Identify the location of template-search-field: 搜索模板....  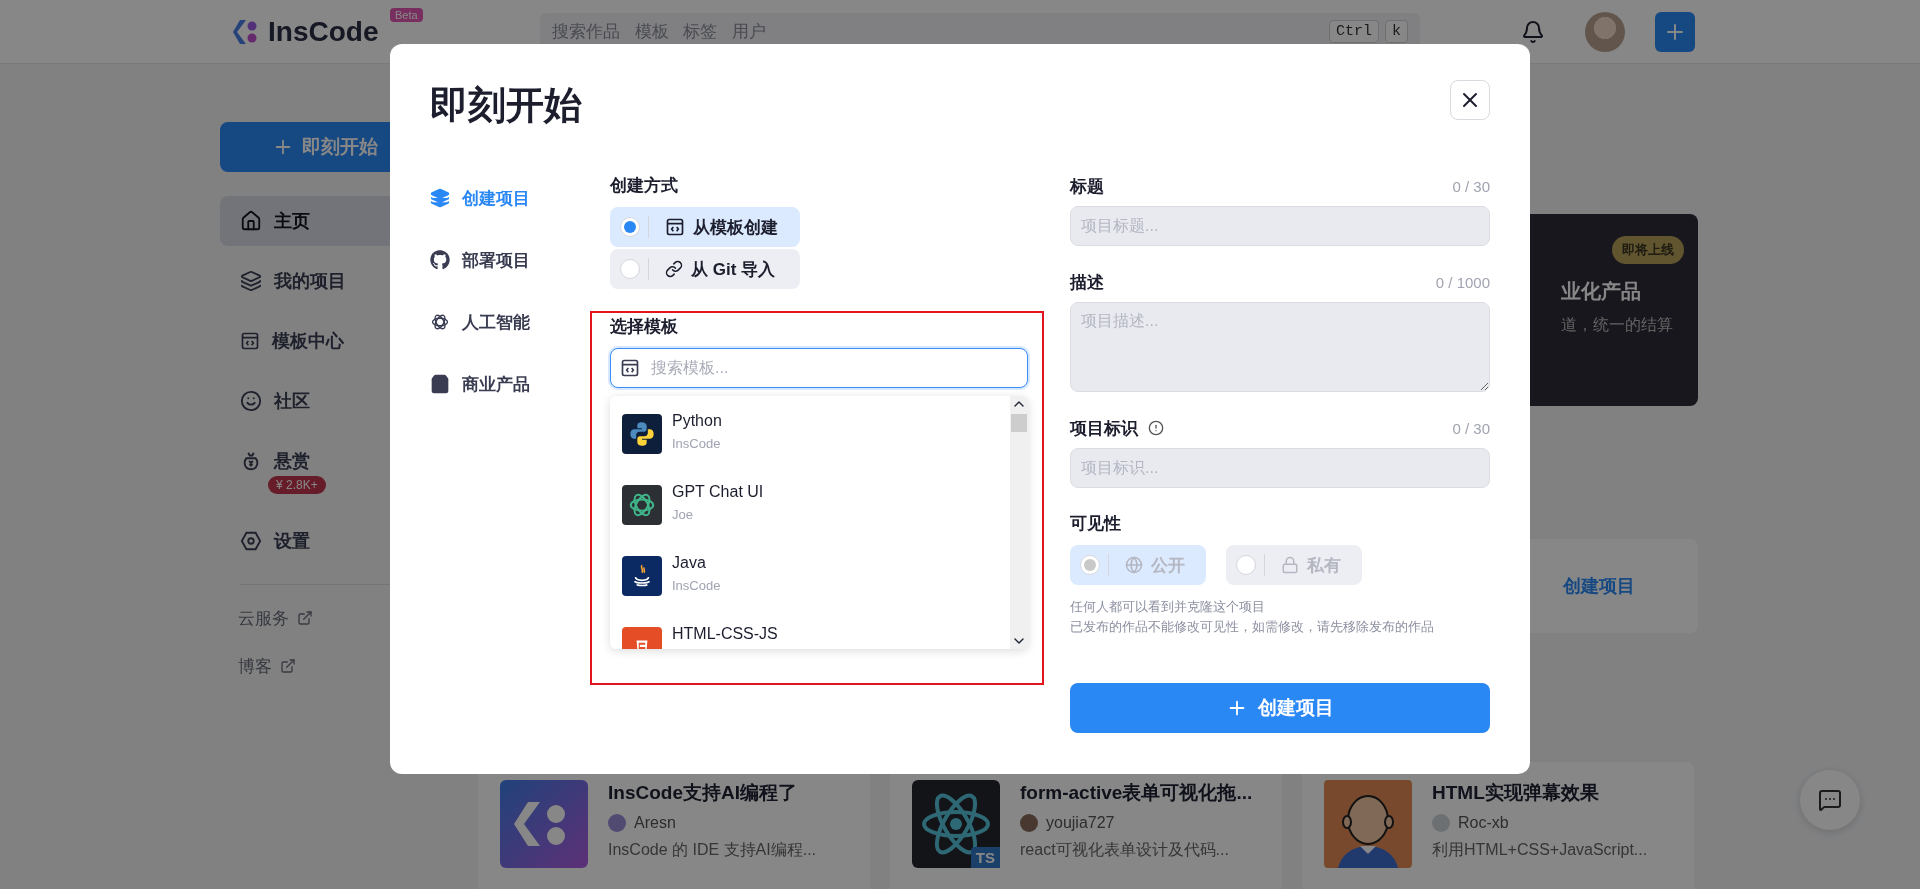
(819, 368).